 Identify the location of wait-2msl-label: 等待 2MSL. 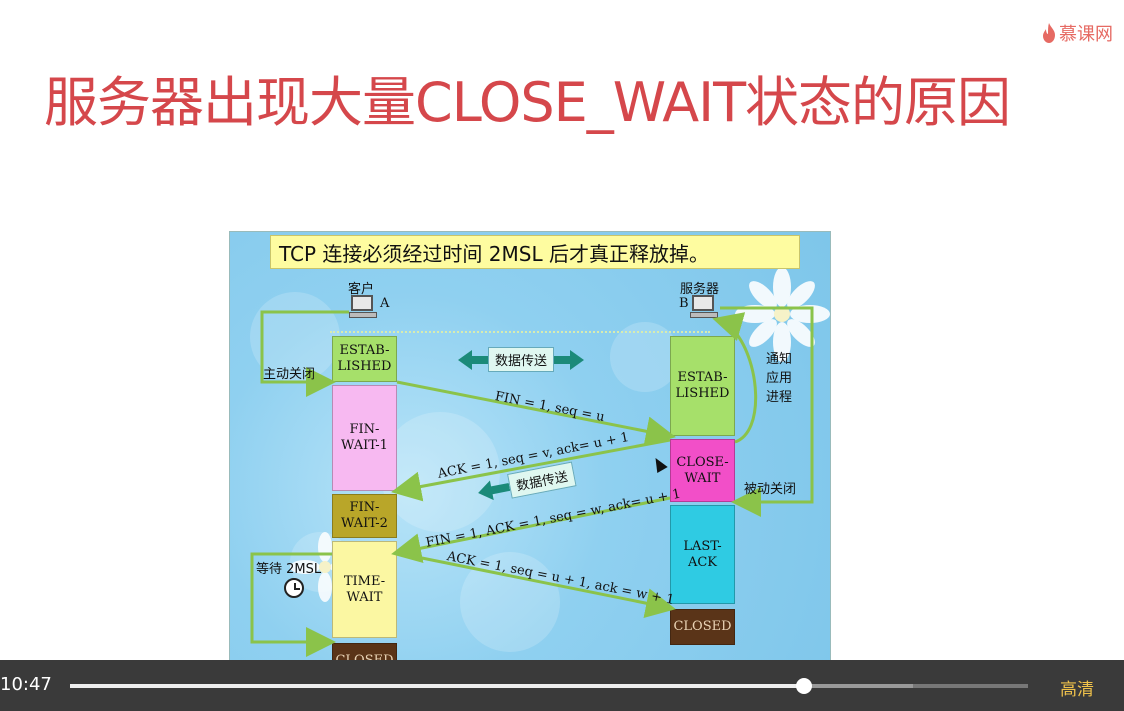
(289, 569).